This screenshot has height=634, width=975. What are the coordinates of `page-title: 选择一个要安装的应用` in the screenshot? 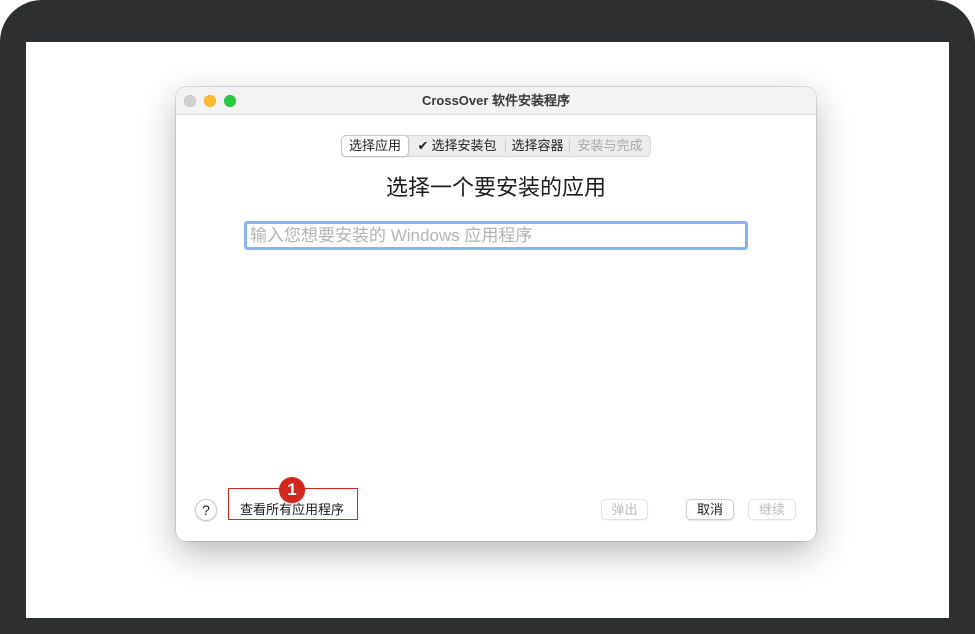 It's located at (495, 187).